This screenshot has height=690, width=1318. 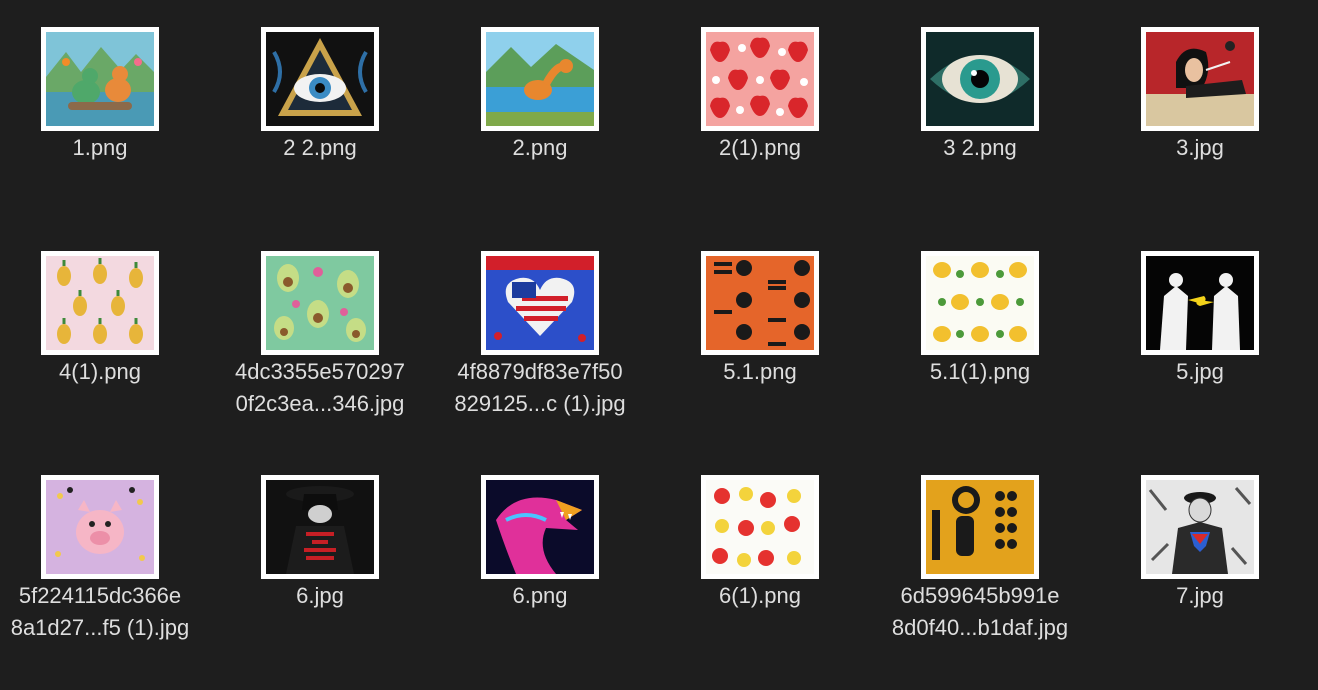 I want to click on file-item: 4dc3355e570297 0f2c3ea...346.jpg, so click(x=330, y=336).